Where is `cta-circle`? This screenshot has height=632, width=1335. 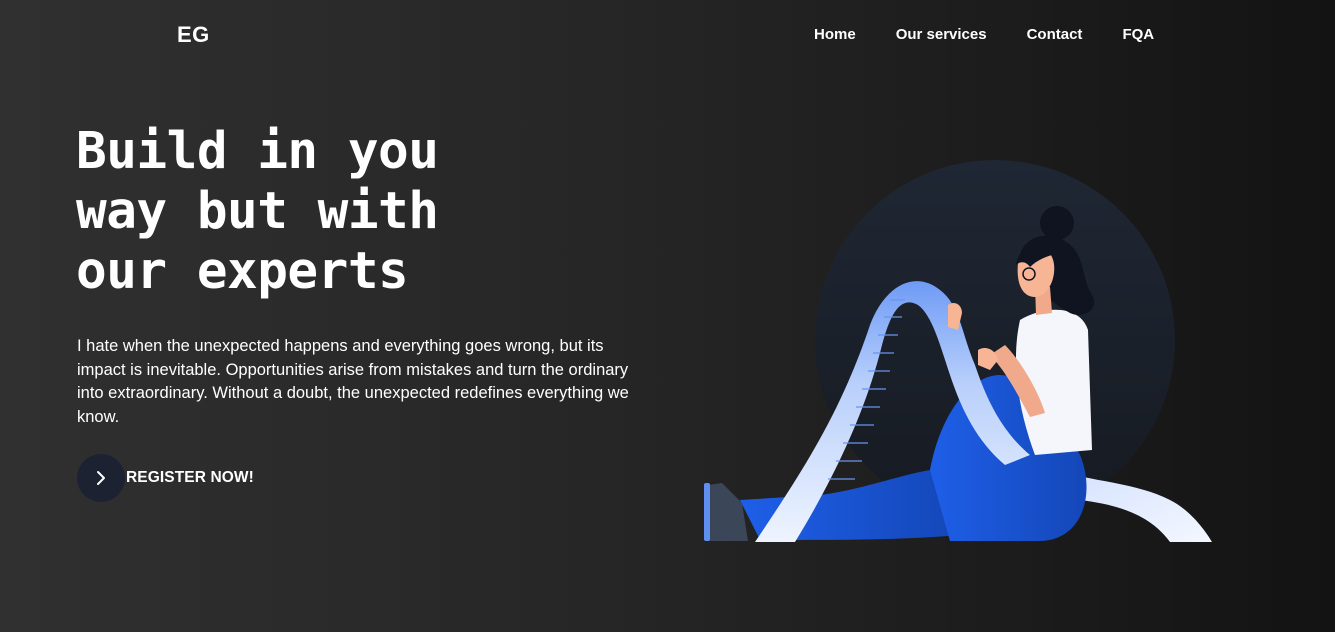 cta-circle is located at coordinates (101, 478).